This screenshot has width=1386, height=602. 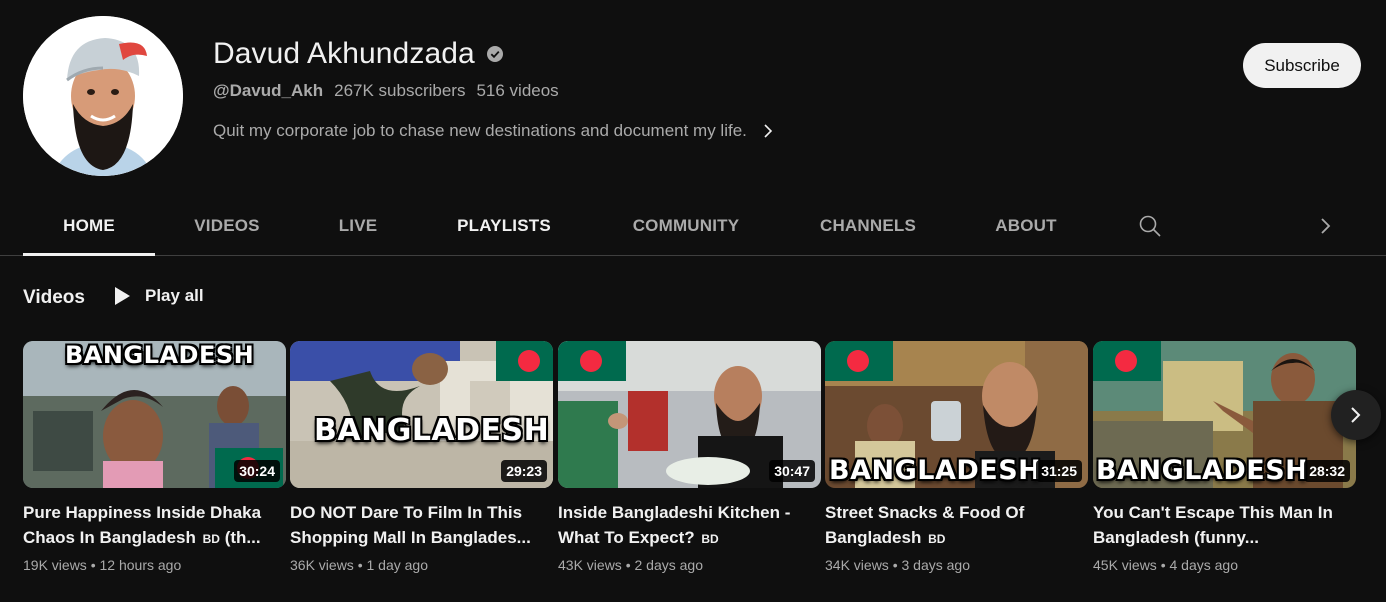 What do you see at coordinates (154, 414) in the screenshot?
I see `video-thumbnail: BANGLADESH 30:24` at bounding box center [154, 414].